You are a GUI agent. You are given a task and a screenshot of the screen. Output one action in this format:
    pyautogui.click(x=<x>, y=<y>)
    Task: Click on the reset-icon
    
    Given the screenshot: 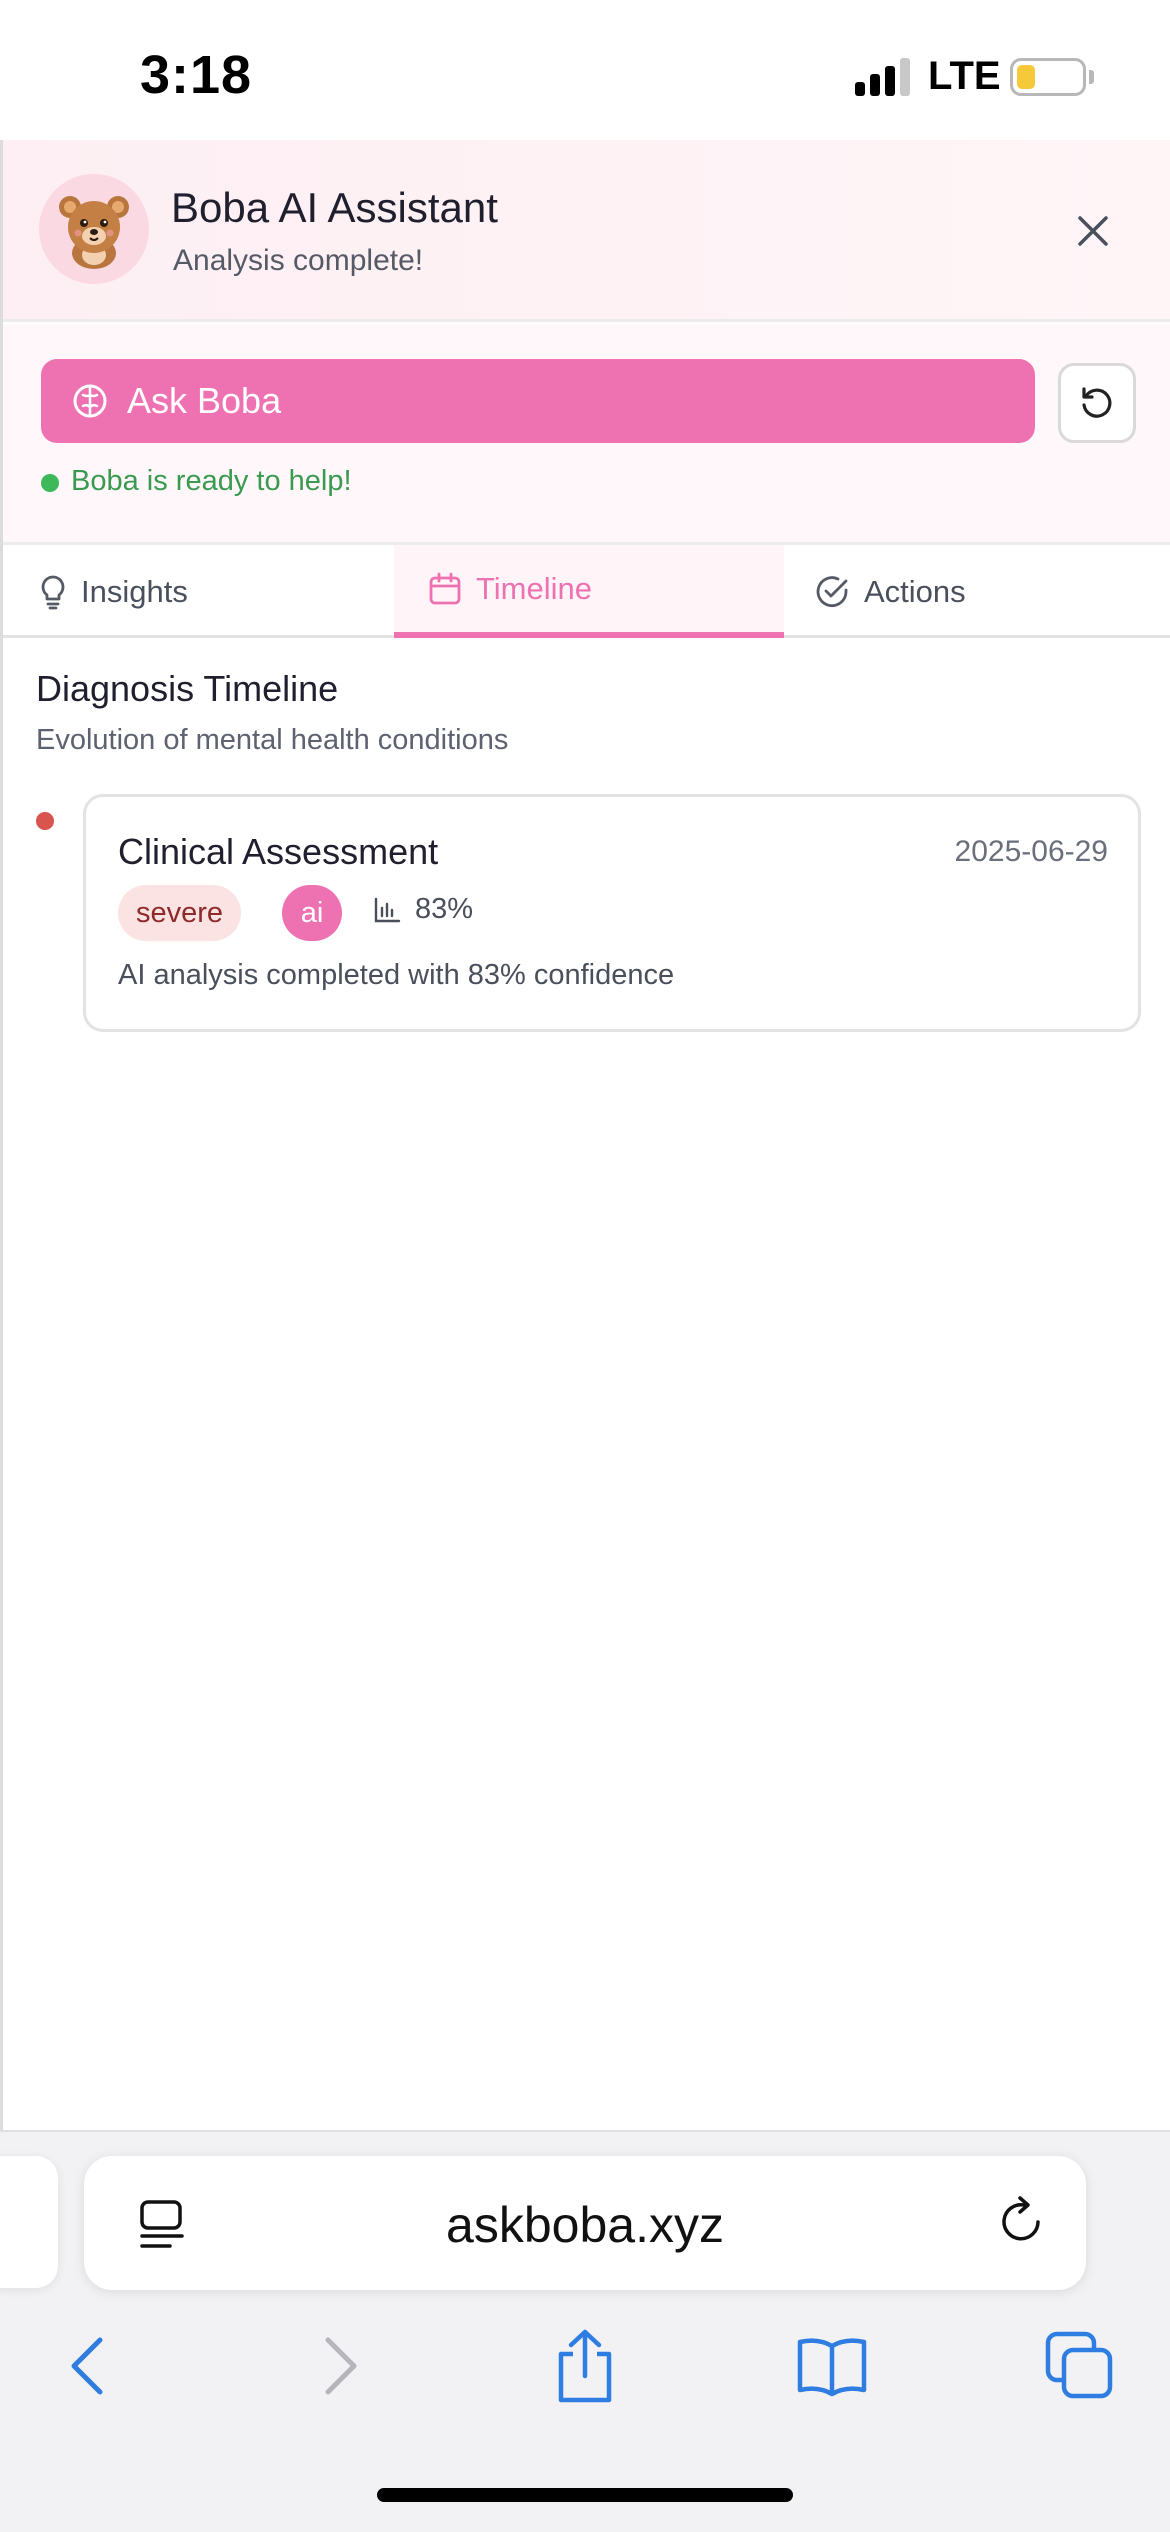 What is the action you would take?
    pyautogui.click(x=1097, y=402)
    